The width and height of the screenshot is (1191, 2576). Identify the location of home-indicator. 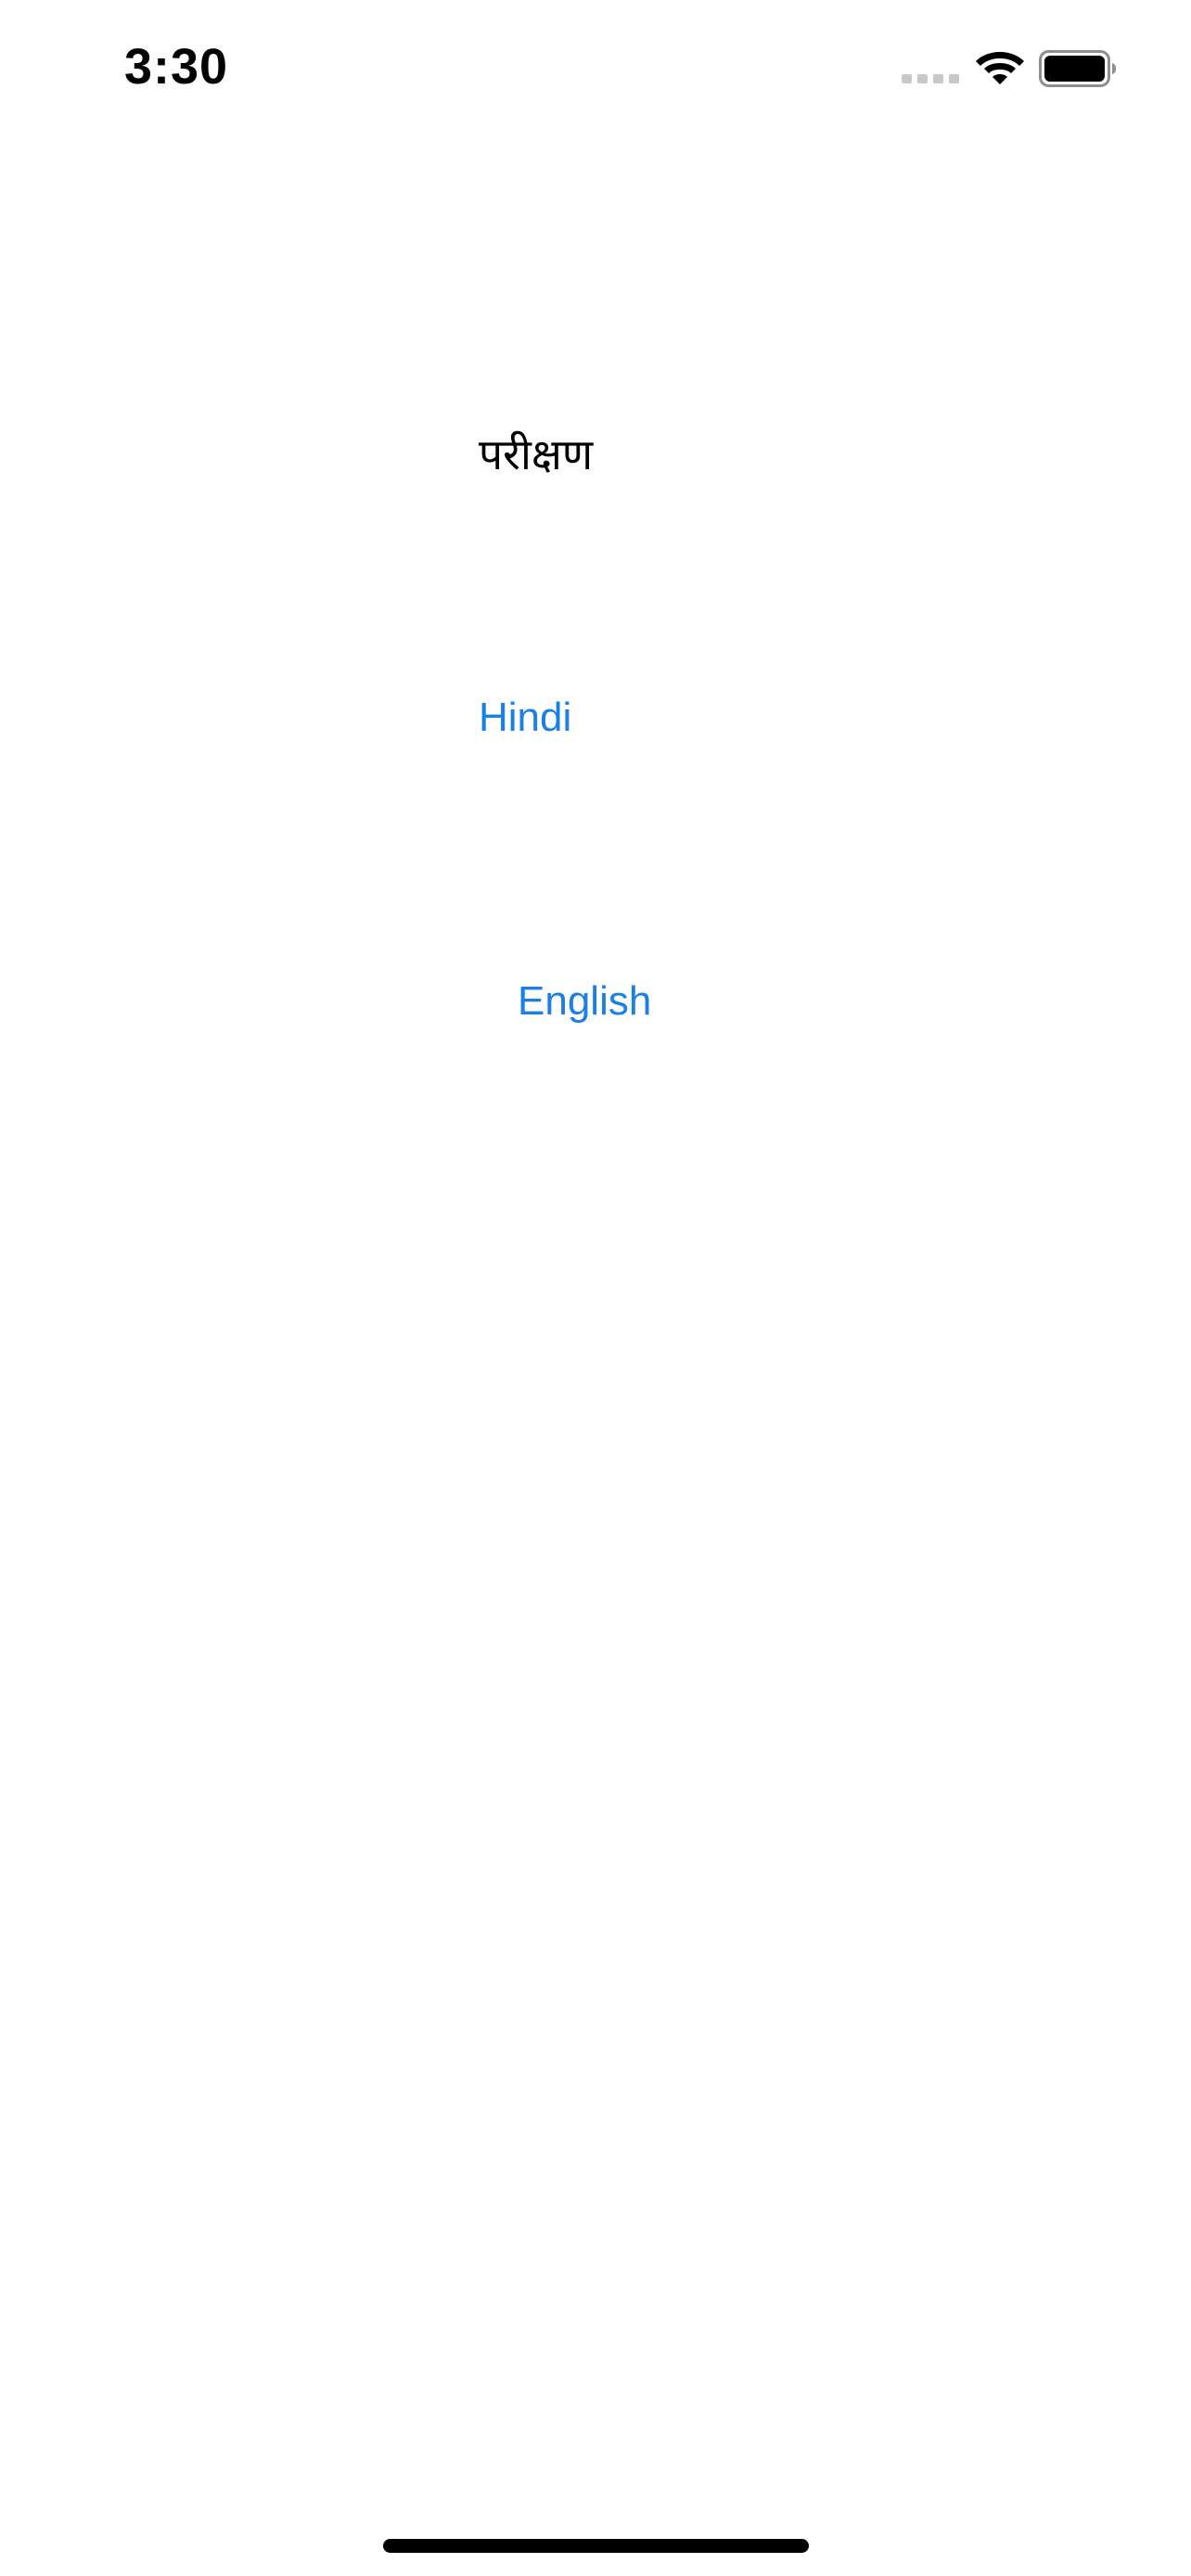
(596, 2546).